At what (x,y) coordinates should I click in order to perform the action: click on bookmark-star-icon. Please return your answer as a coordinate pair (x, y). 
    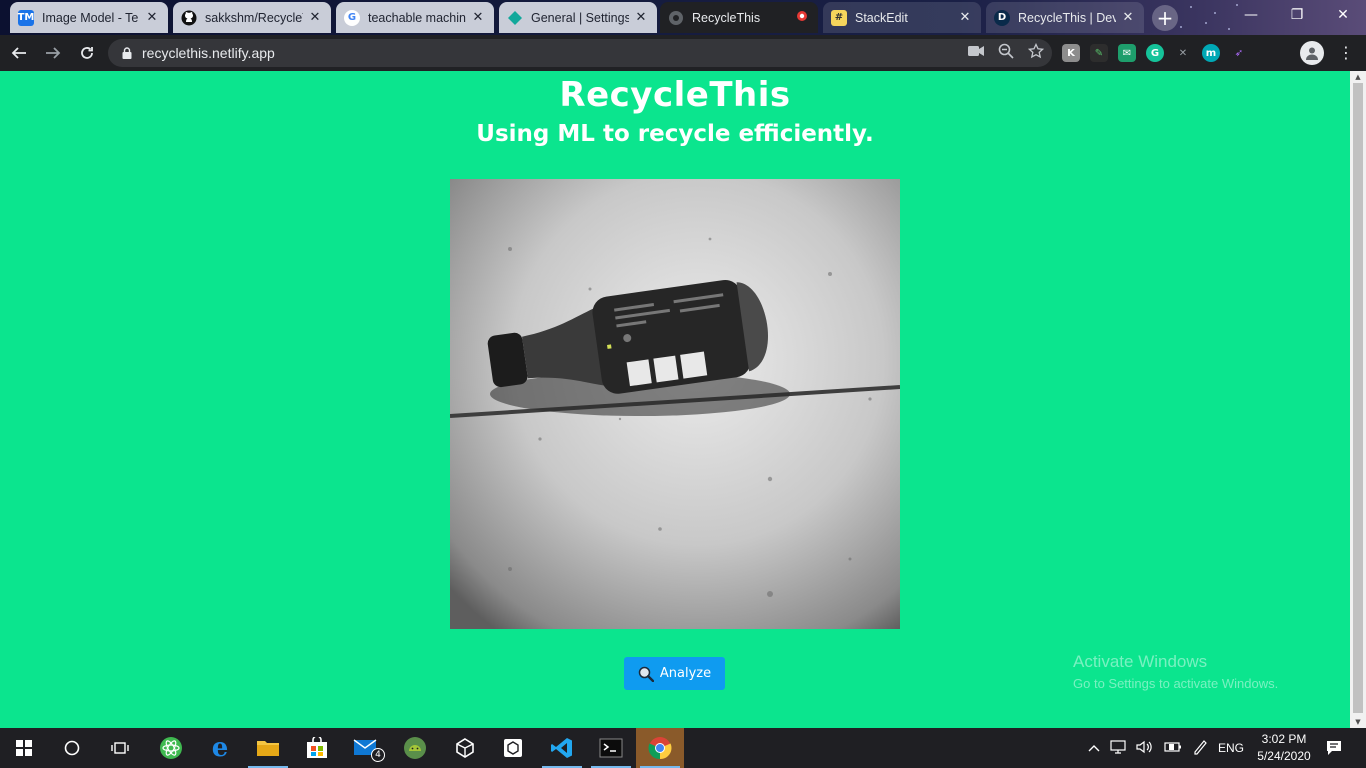
    Looking at the image, I should click on (1036, 52).